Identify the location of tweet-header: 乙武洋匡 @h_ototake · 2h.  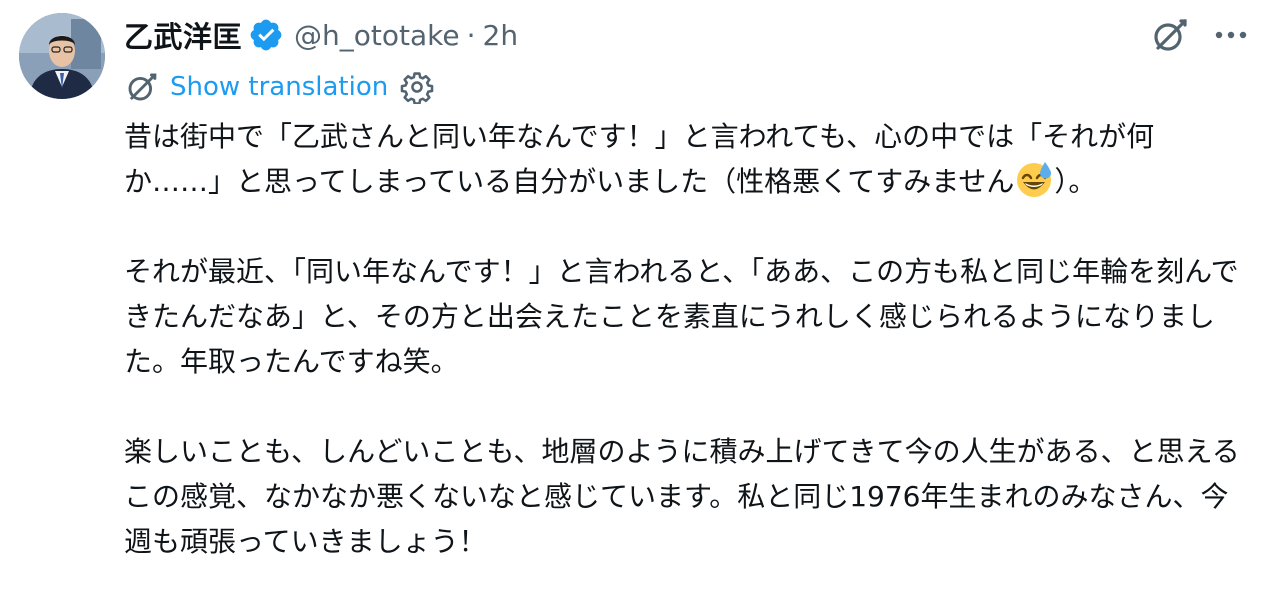
(321, 35).